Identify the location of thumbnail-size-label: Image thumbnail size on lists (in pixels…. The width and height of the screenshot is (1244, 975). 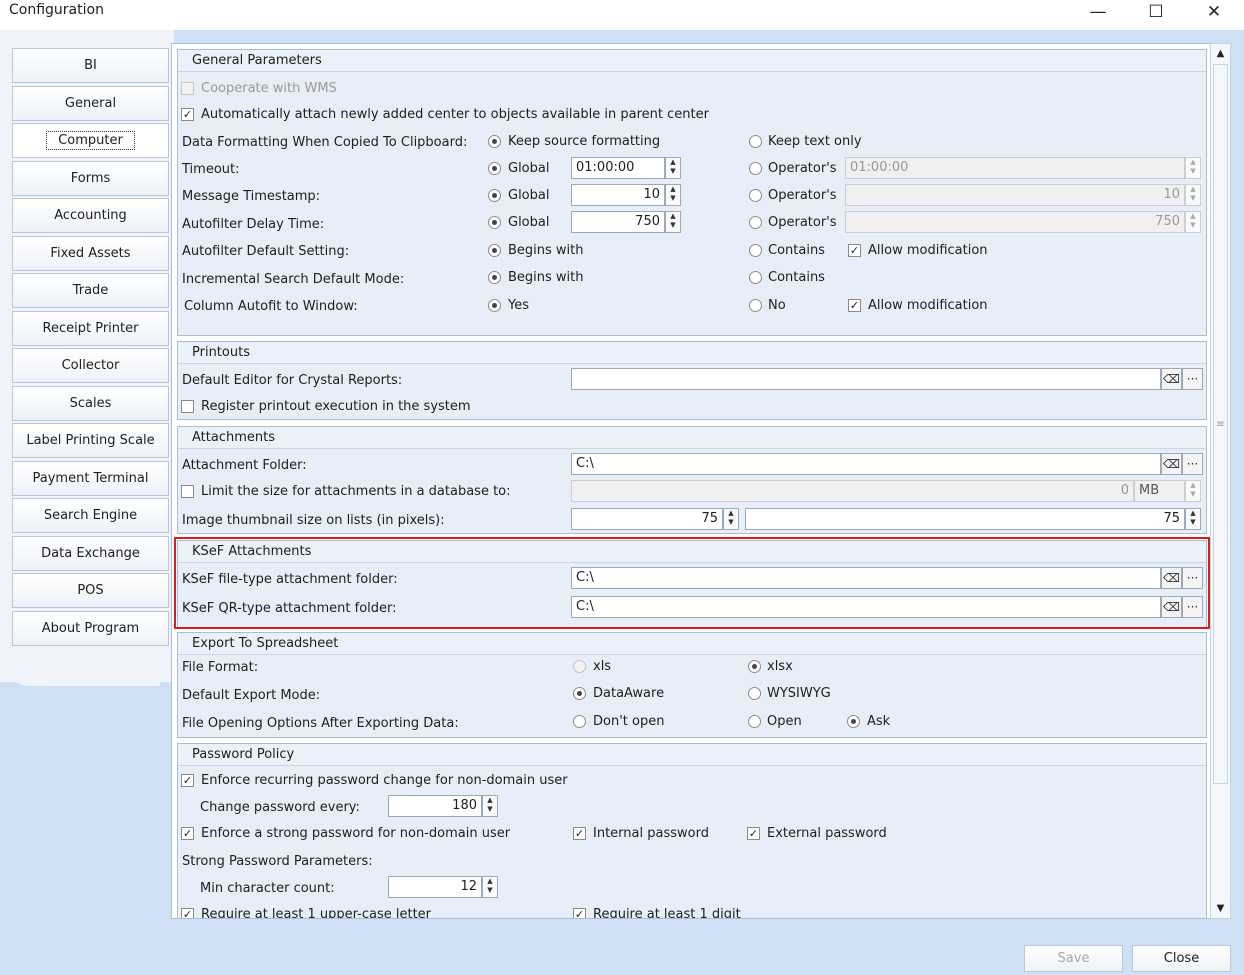
(313, 520).